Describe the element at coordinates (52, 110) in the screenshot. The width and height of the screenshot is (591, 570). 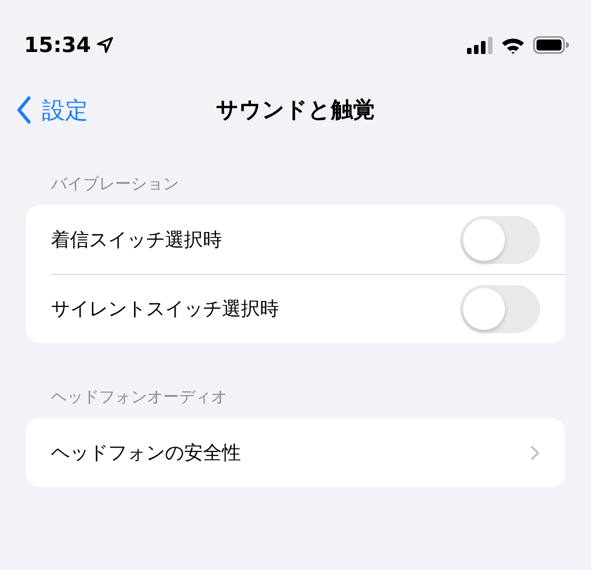
I see `back-button: 設定` at that location.